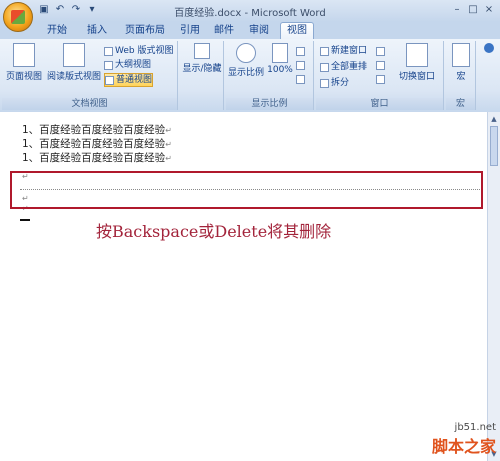  What do you see at coordinates (145, 30) in the screenshot?
I see `tab-page-layout: 页面布局` at bounding box center [145, 30].